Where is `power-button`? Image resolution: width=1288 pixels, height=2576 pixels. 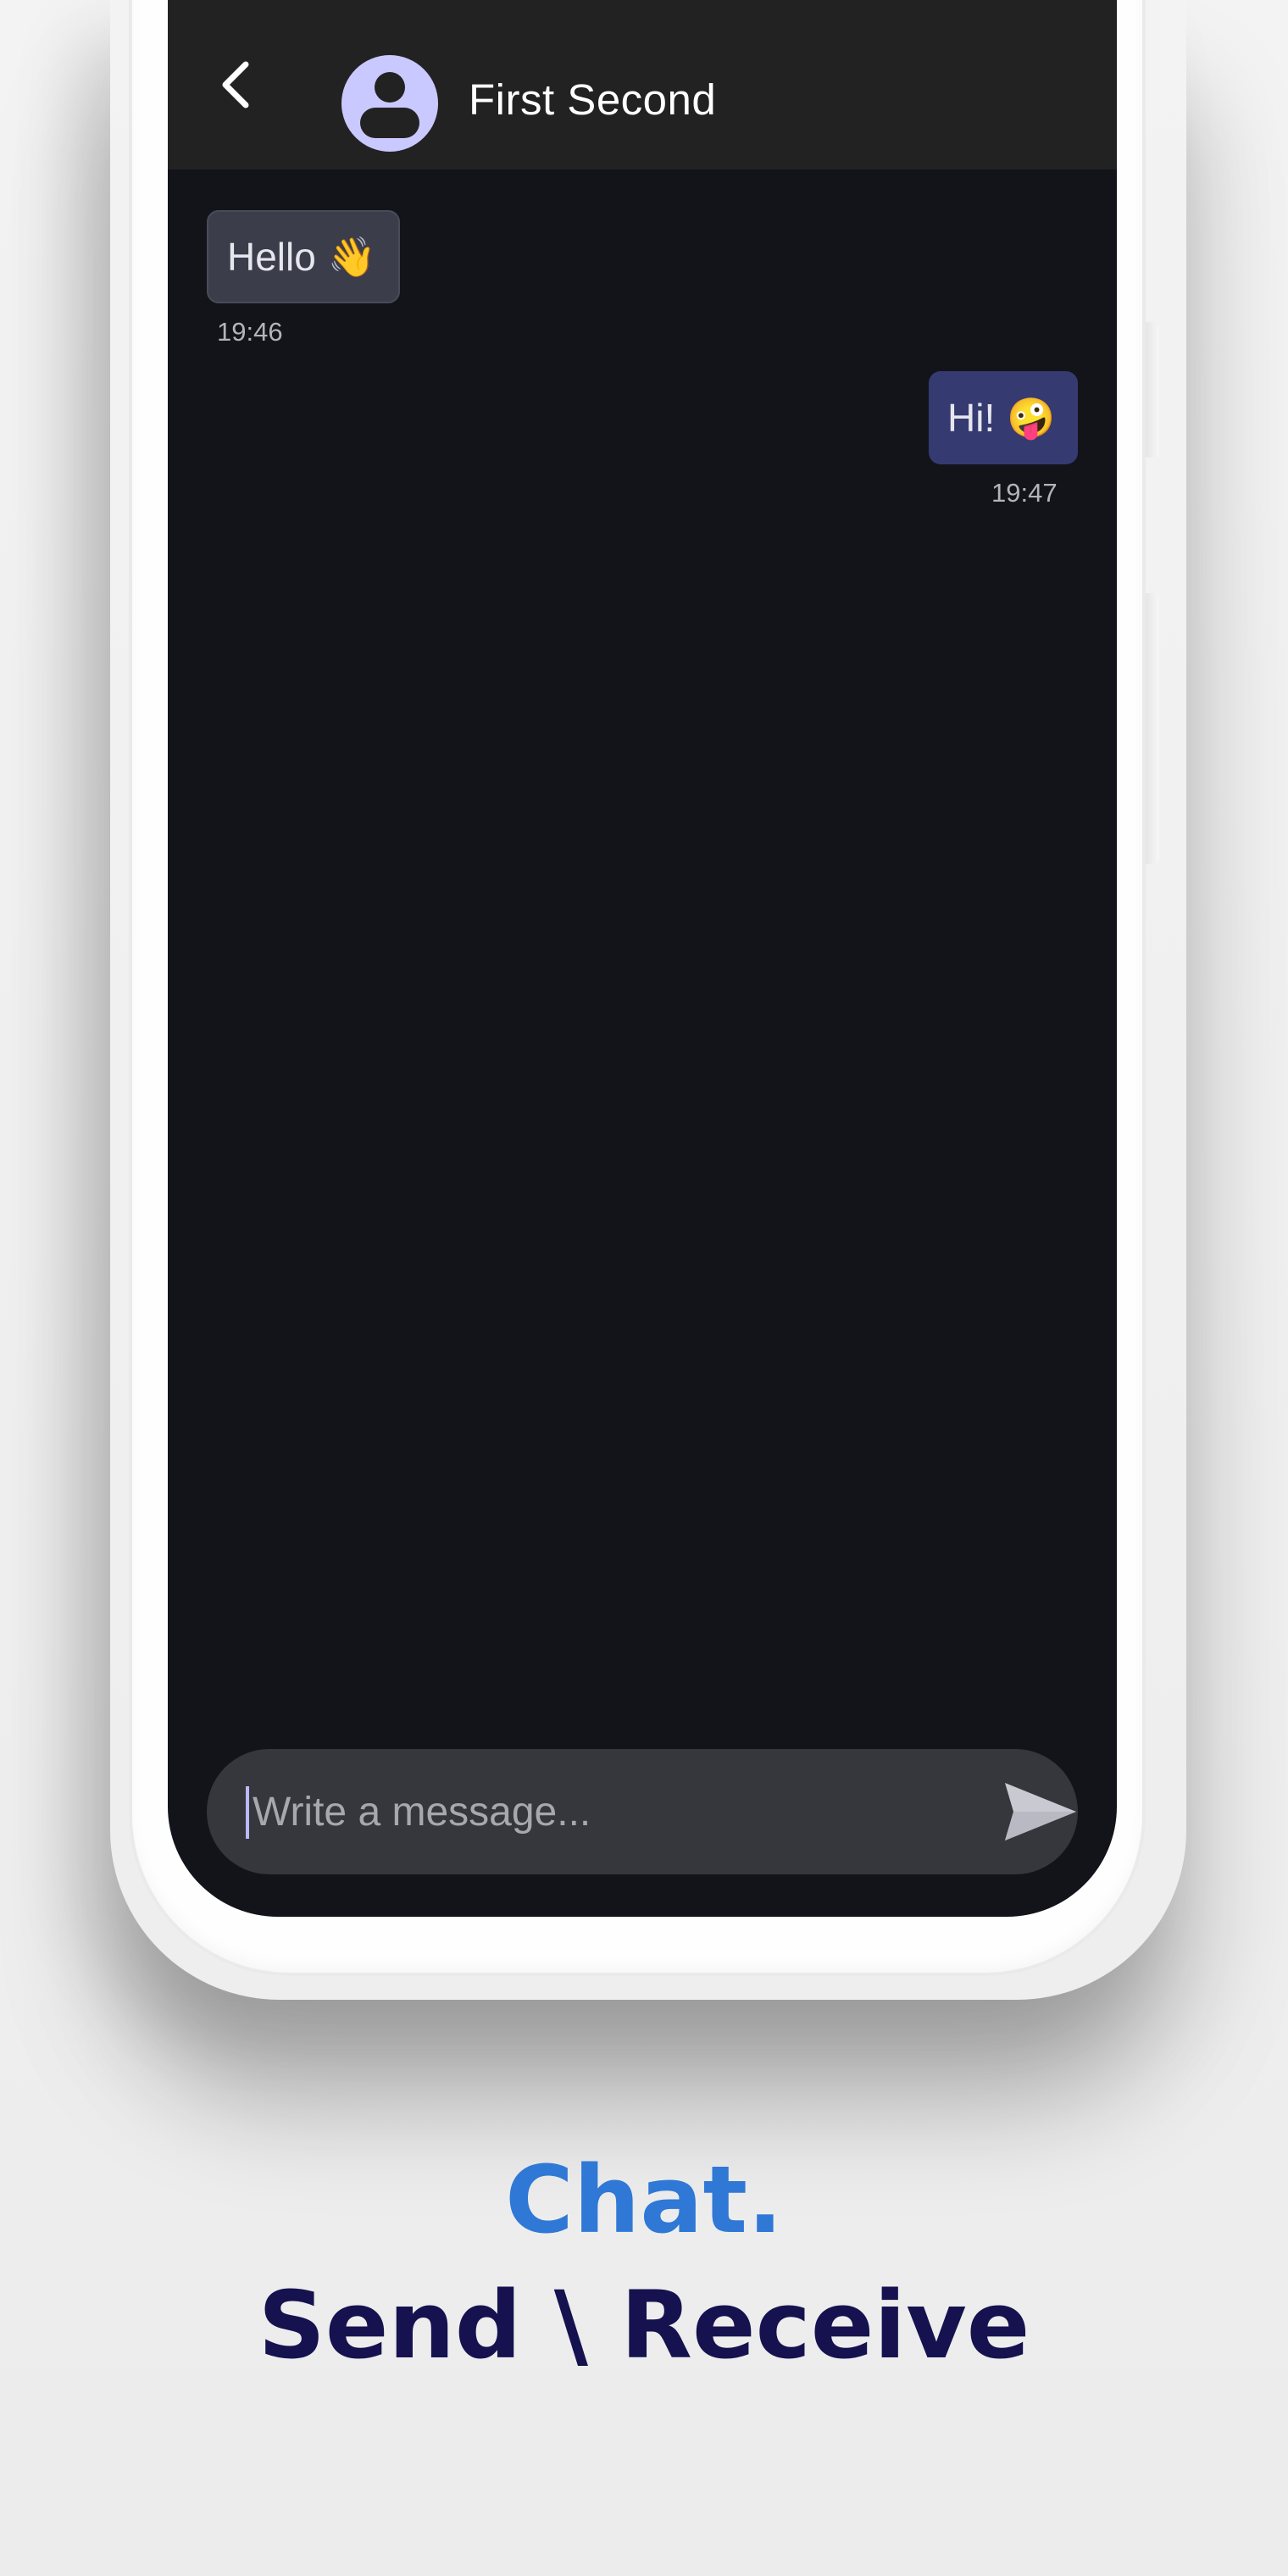
power-button is located at coordinates (1152, 728).